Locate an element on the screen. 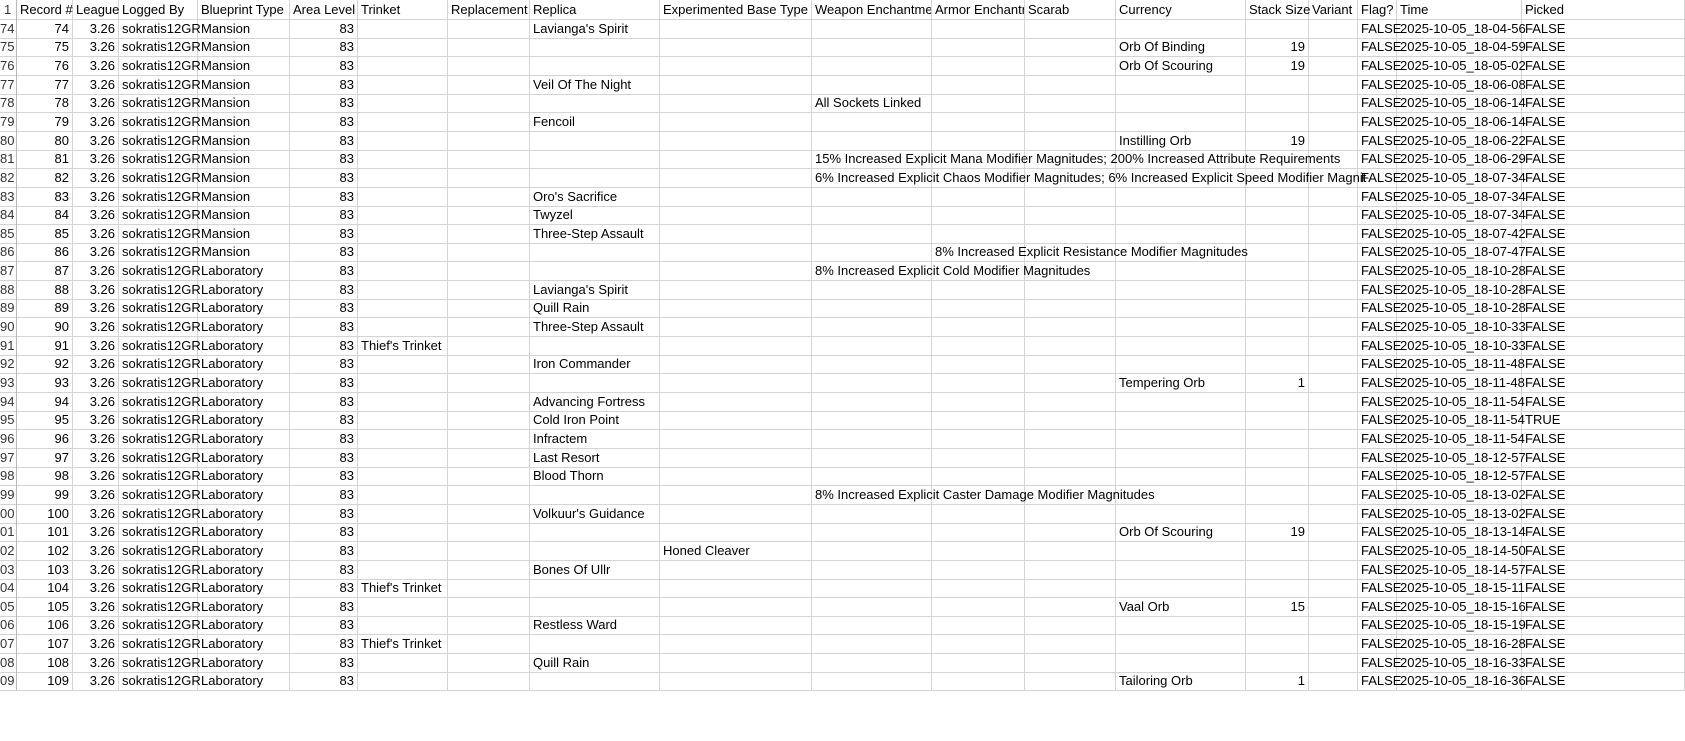 The height and width of the screenshot is (741, 1685). column-header-cell: Flag? is located at coordinates (1377, 10).